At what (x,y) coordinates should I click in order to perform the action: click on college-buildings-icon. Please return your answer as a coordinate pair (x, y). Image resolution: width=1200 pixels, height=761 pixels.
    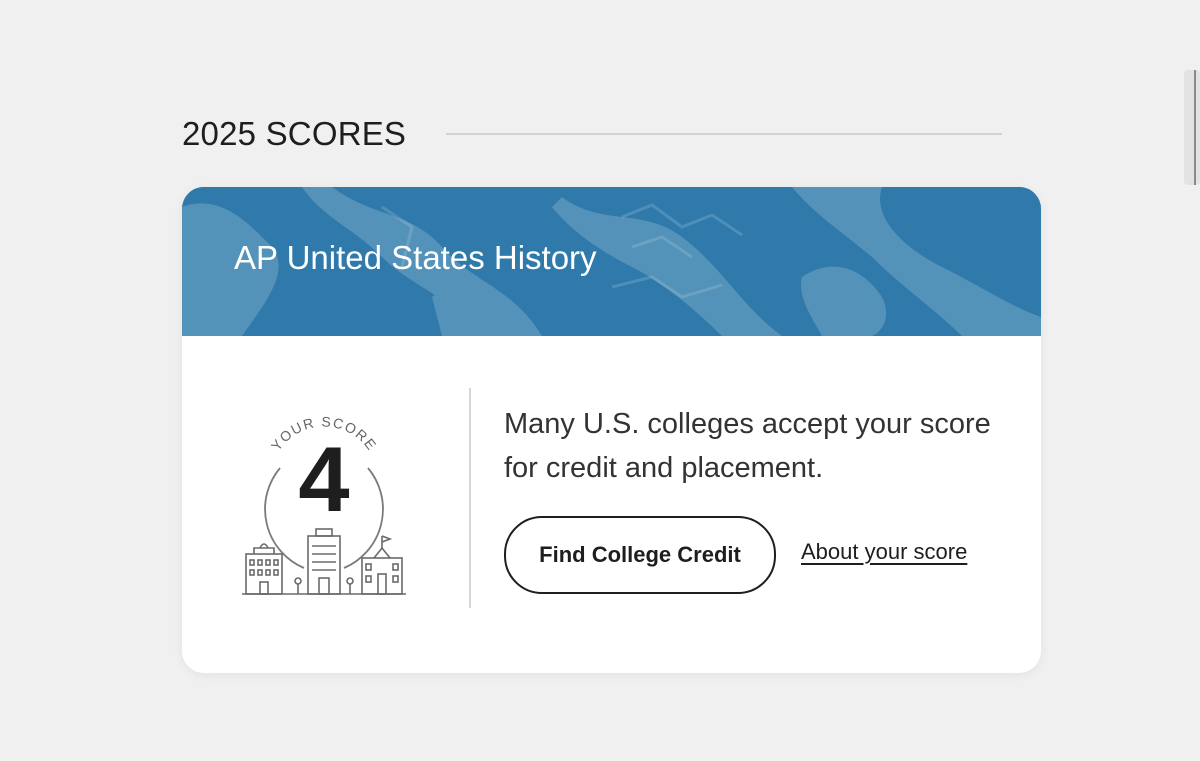
    Looking at the image, I should click on (324, 561).